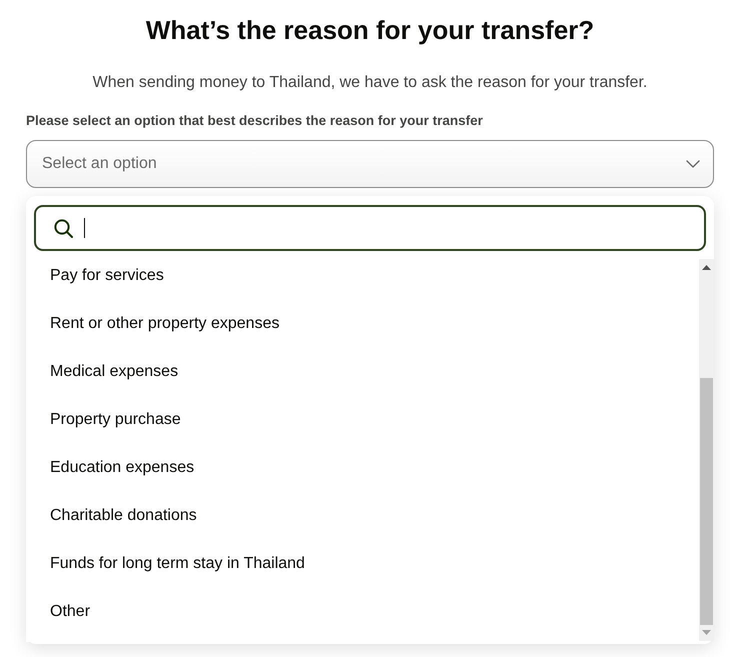 The width and height of the screenshot is (740, 657). Describe the element at coordinates (254, 121) in the screenshot. I see `field-label: Please select an option that best describes the reason for your transfer` at that location.